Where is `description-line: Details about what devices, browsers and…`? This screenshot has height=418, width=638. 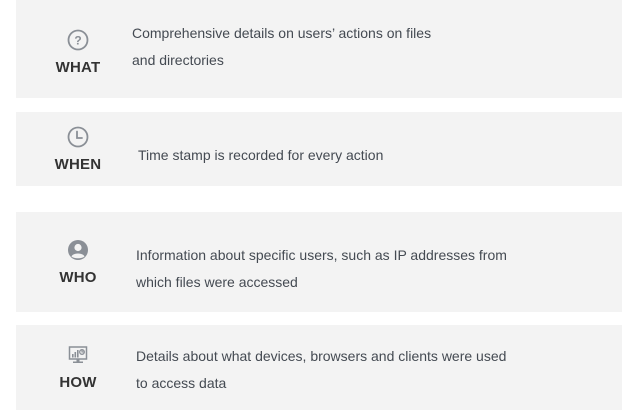 description-line: Details about what devices, browsers and… is located at coordinates (321, 356).